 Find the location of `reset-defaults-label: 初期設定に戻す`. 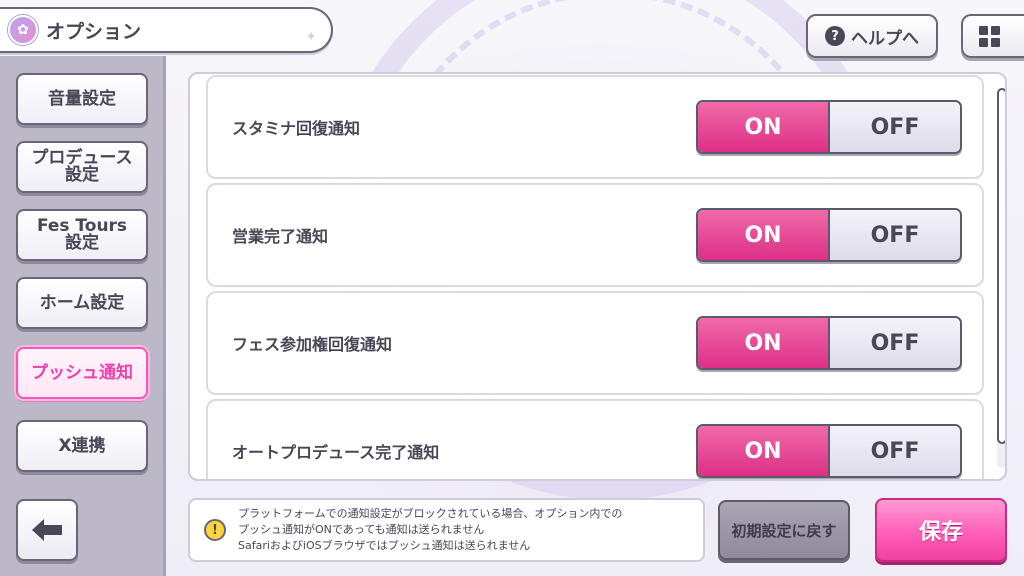

reset-defaults-label: 初期設定に戻す is located at coordinates (784, 530).